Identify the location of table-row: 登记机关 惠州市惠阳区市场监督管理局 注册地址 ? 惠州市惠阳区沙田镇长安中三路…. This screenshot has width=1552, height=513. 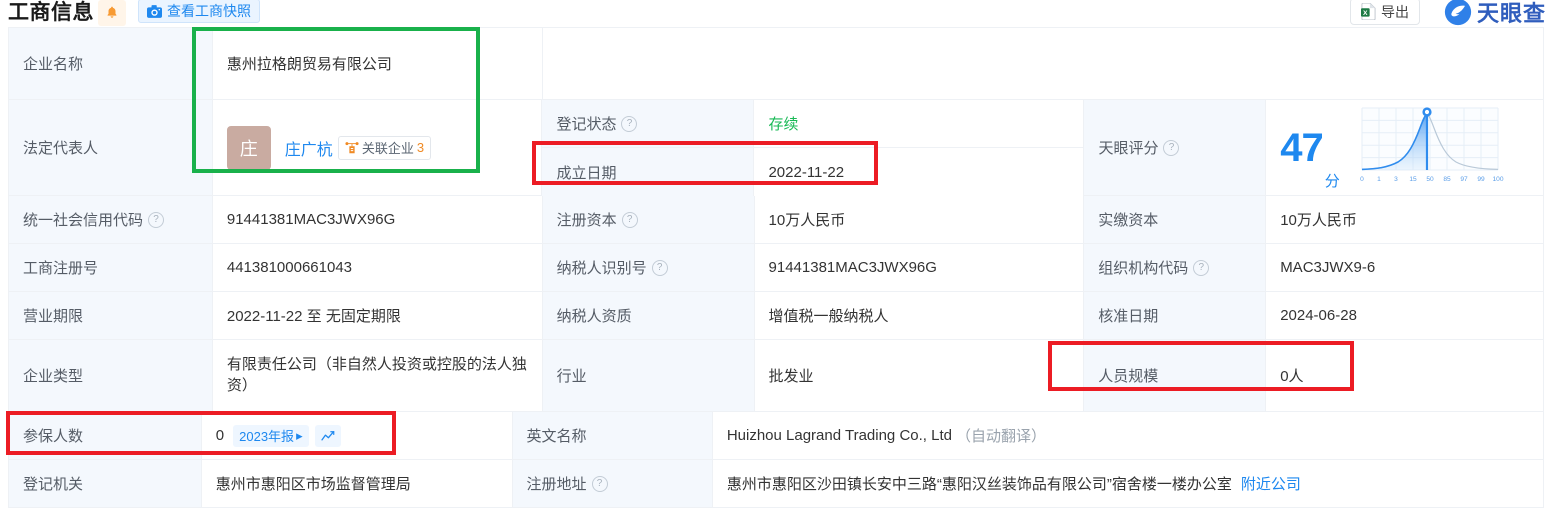
(776, 484).